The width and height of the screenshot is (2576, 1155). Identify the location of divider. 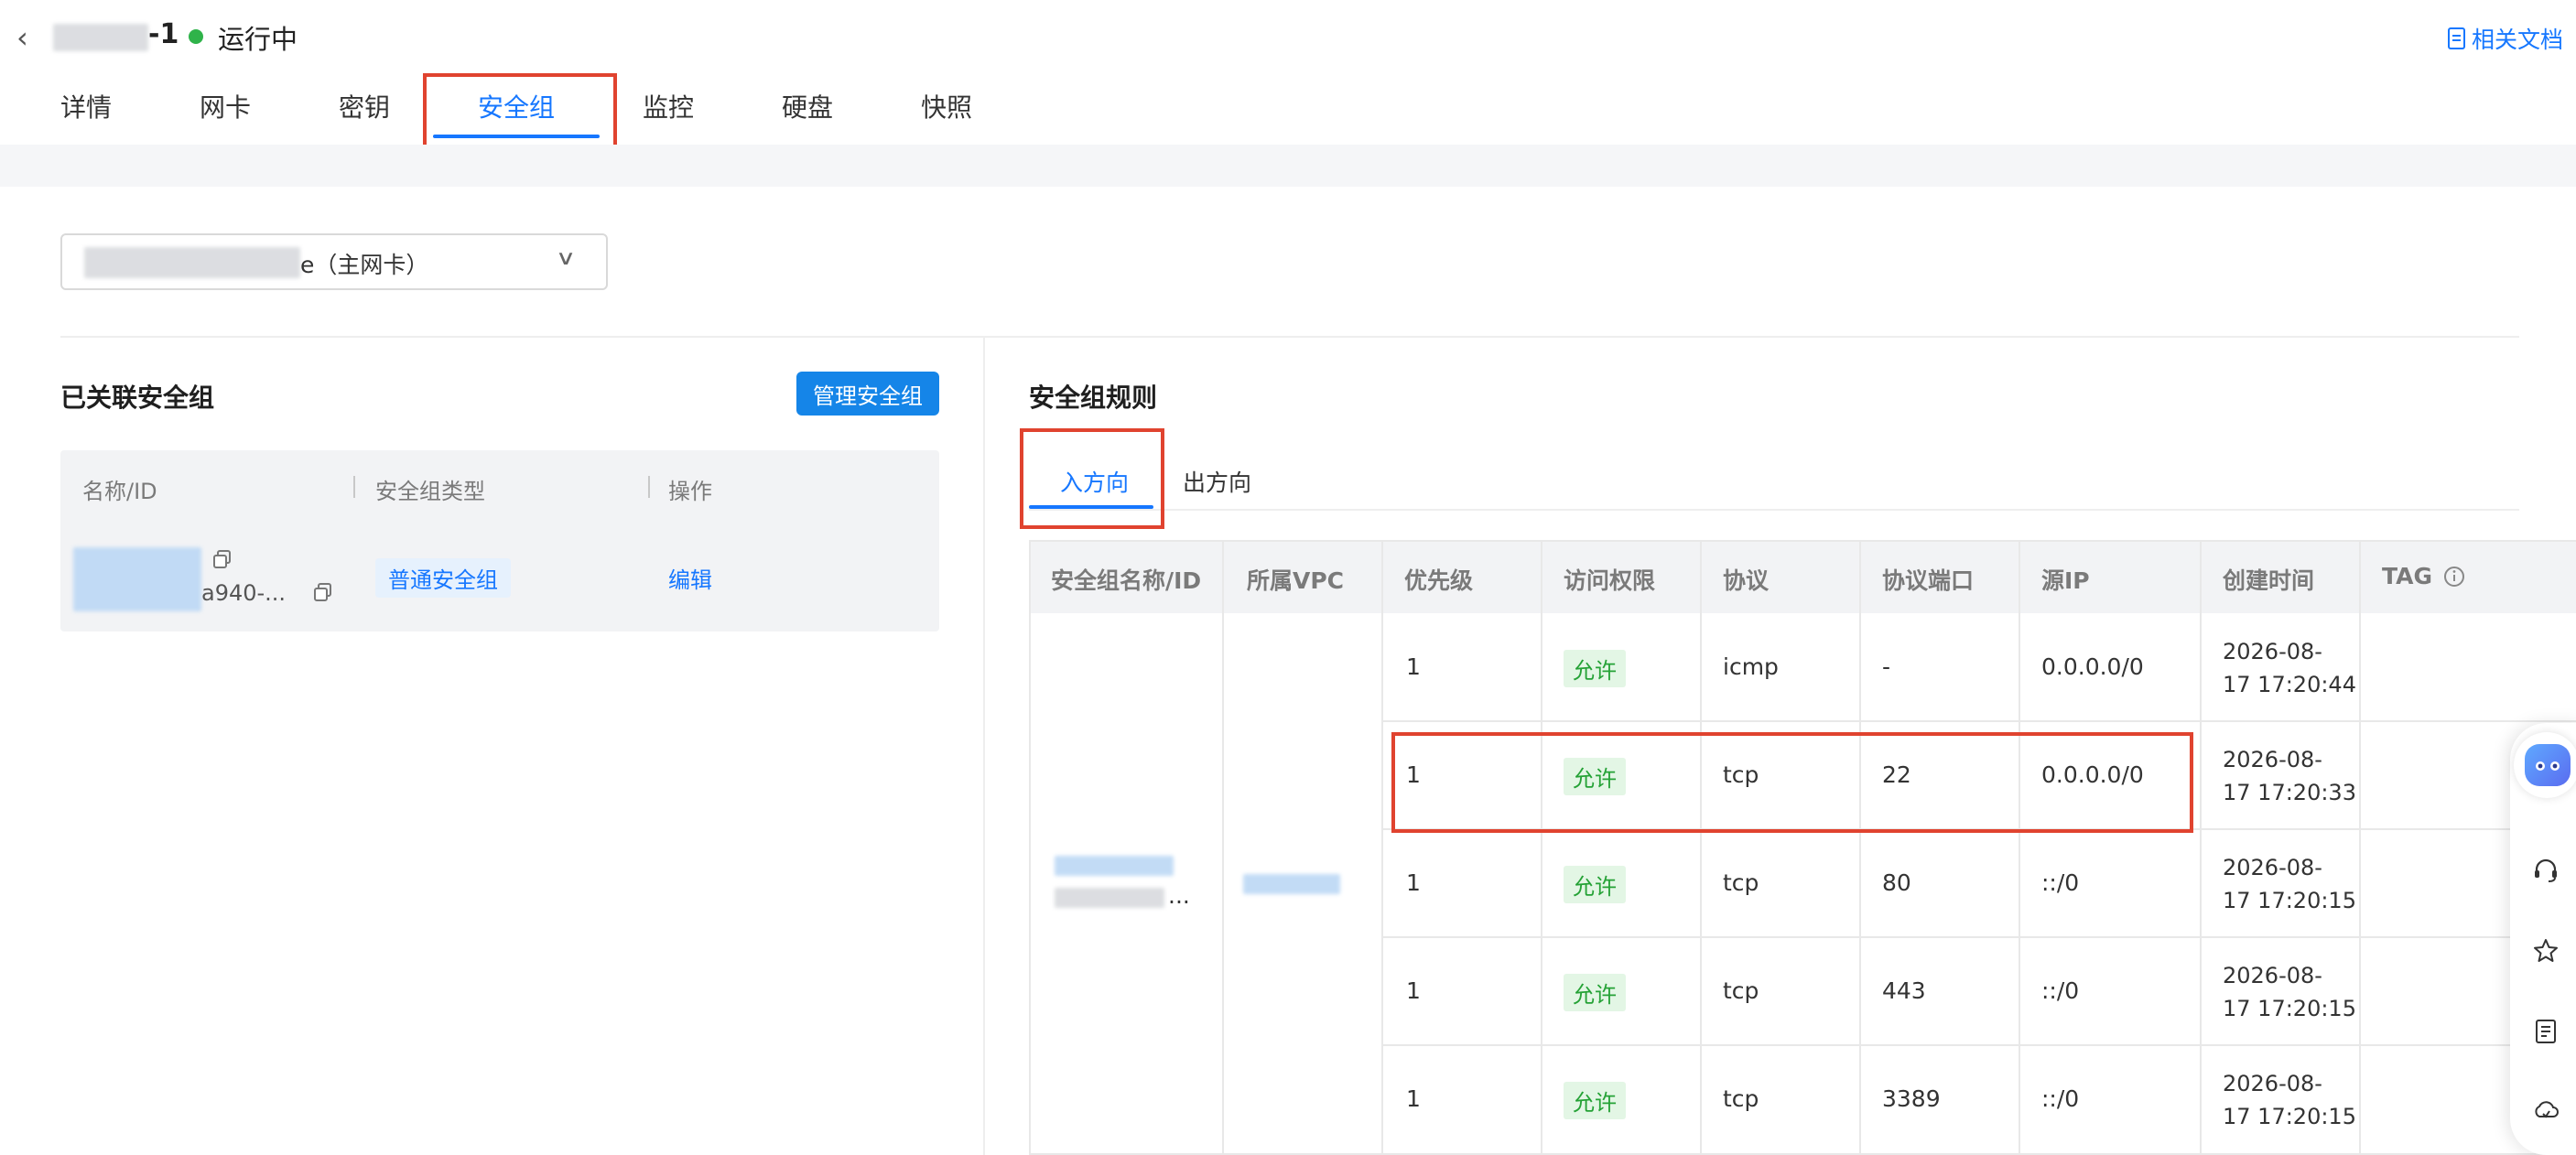
(1289, 337).